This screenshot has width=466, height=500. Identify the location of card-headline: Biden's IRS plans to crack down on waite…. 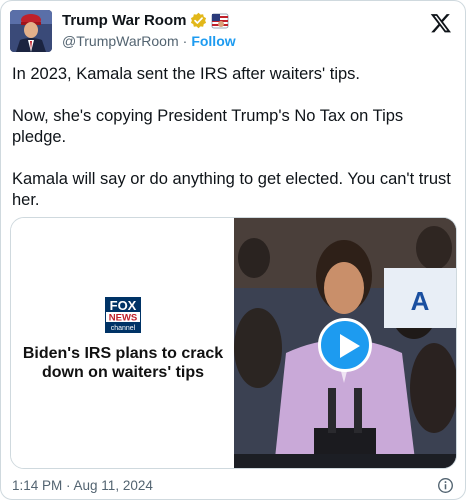
(123, 363).